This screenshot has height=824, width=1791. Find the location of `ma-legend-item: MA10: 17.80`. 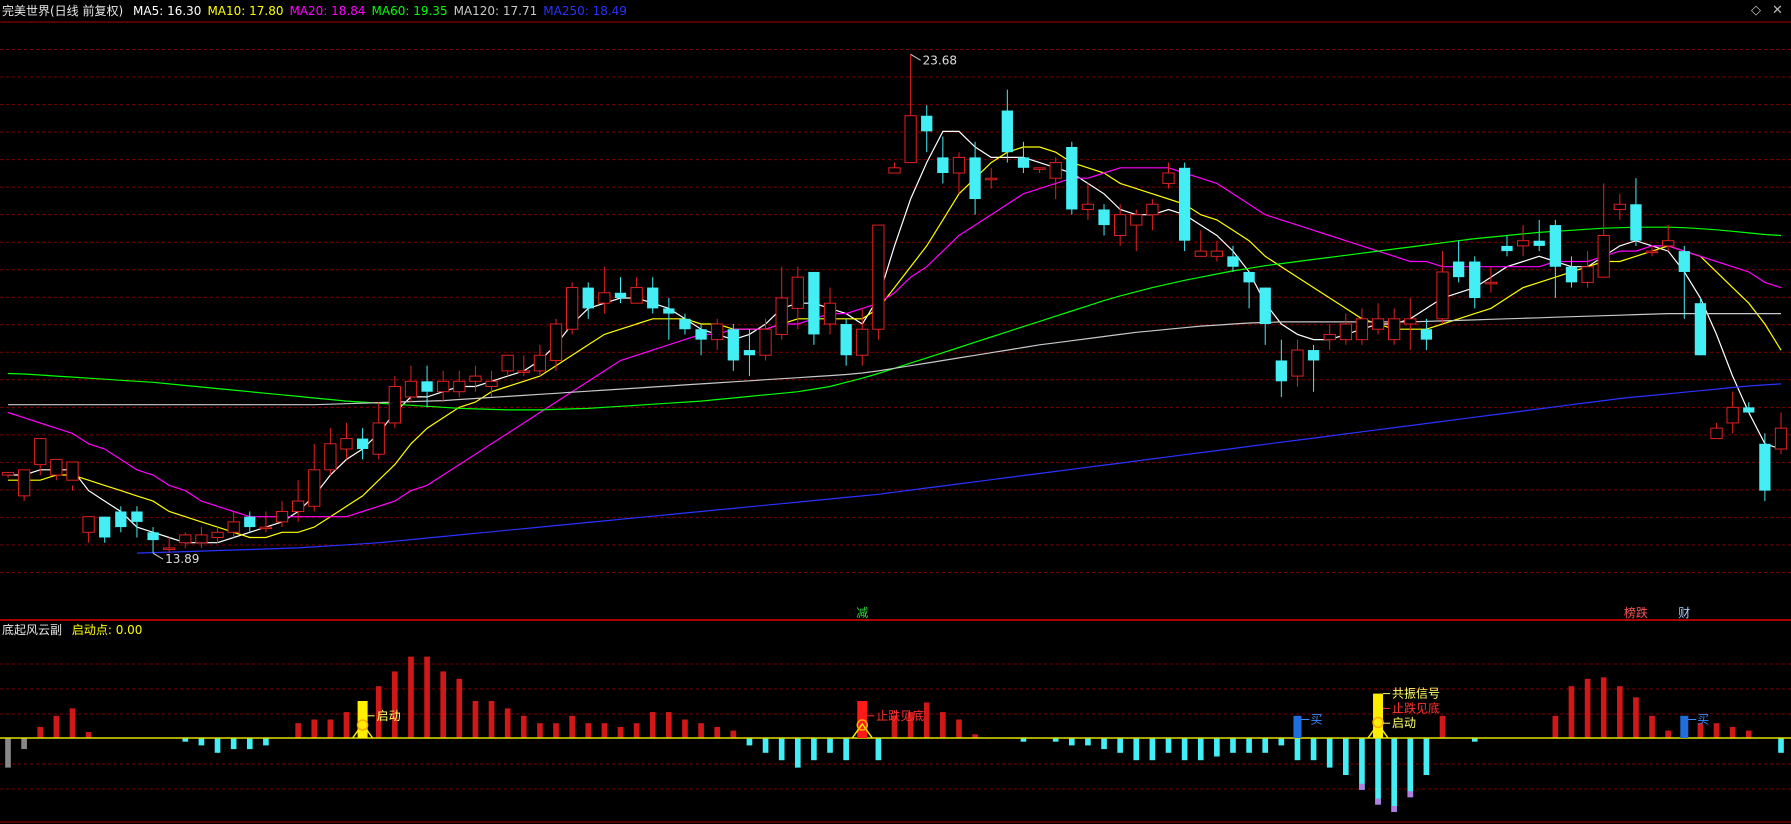

ma-legend-item: MA10: 17.80 is located at coordinates (245, 11).